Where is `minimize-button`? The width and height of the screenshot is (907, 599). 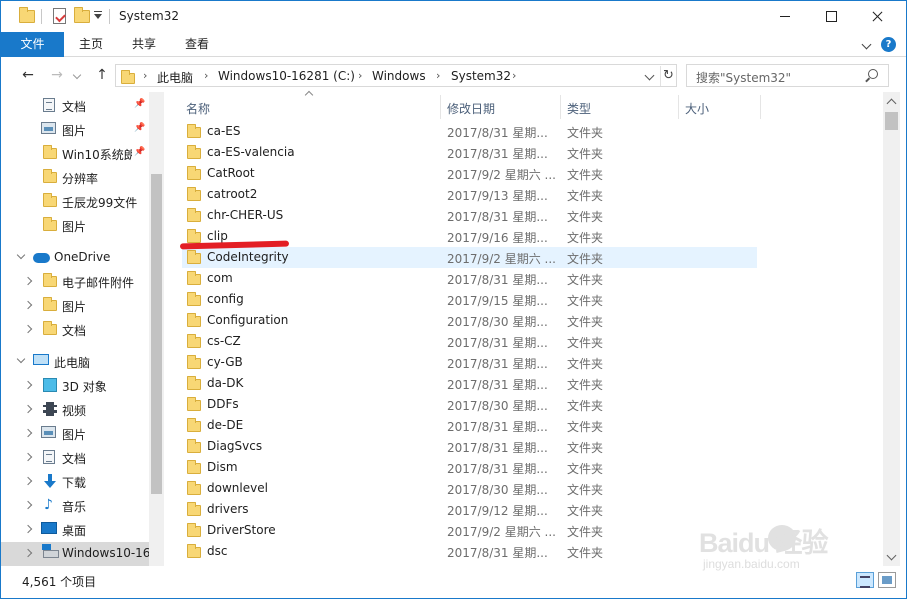 minimize-button is located at coordinates (785, 16).